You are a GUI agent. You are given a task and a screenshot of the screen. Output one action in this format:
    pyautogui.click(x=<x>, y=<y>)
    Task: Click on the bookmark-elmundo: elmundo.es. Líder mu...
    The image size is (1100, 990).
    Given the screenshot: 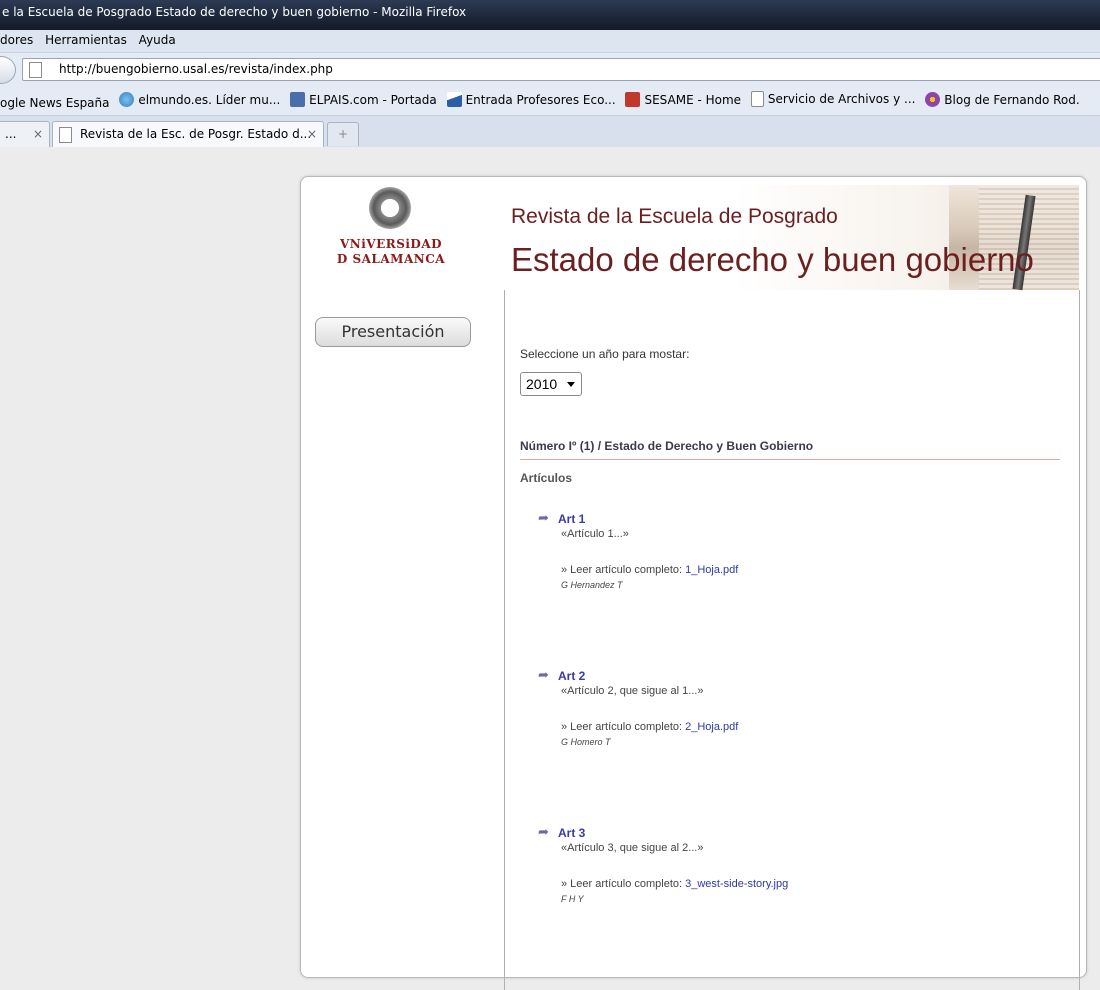 What is the action you would take?
    pyautogui.click(x=199, y=100)
    